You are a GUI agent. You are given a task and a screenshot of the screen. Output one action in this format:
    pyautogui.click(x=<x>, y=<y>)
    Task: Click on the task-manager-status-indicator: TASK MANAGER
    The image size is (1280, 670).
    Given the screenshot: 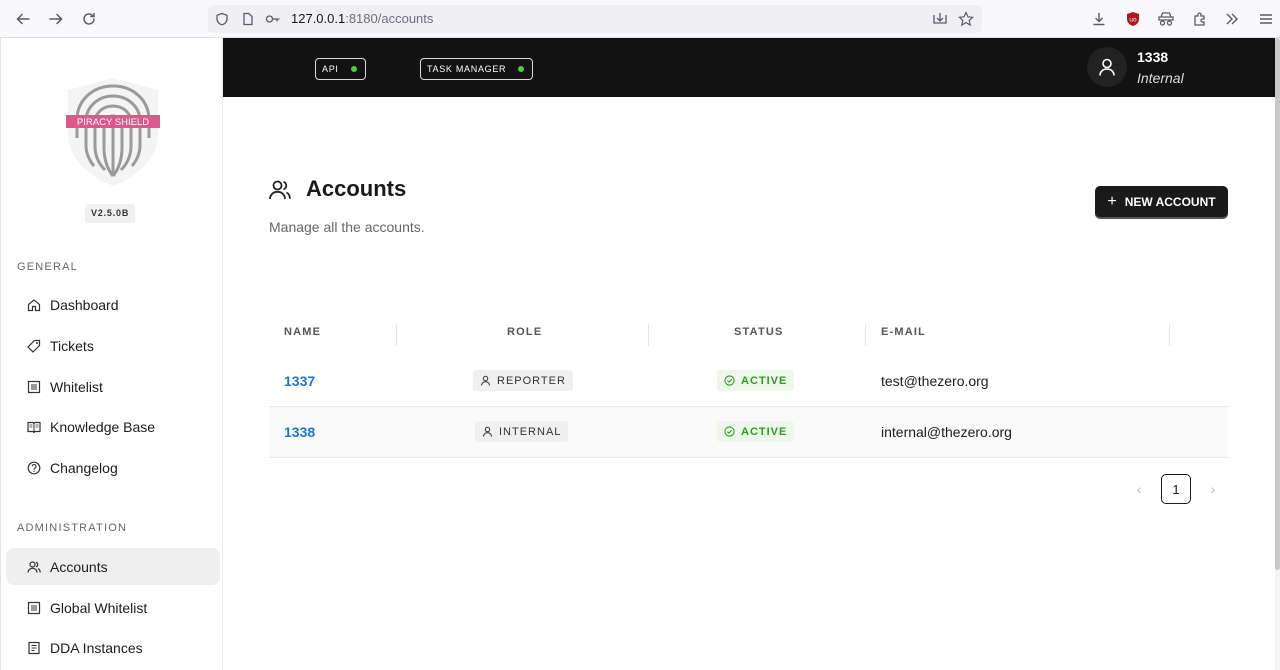 What is the action you would take?
    pyautogui.click(x=477, y=69)
    